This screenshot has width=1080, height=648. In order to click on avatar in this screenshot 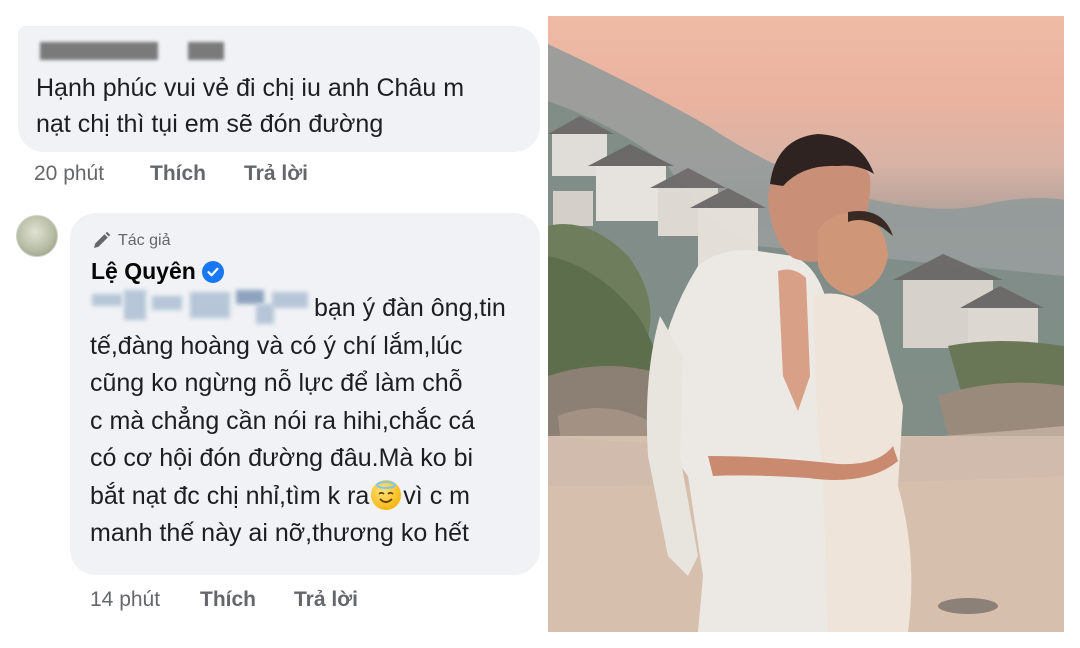, I will do `click(37, 236)`.